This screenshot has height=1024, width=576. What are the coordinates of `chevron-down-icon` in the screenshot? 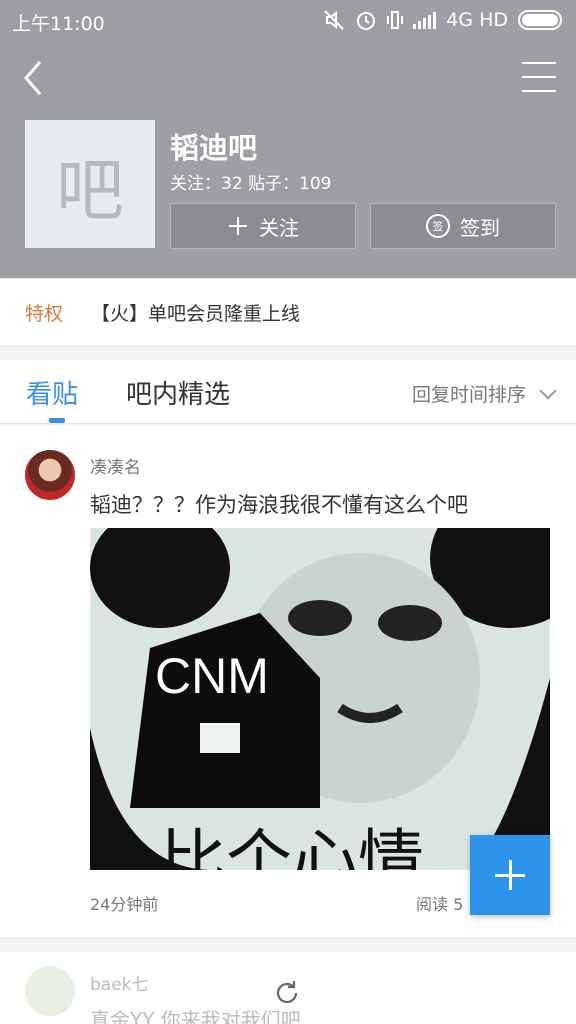 It's located at (548, 390).